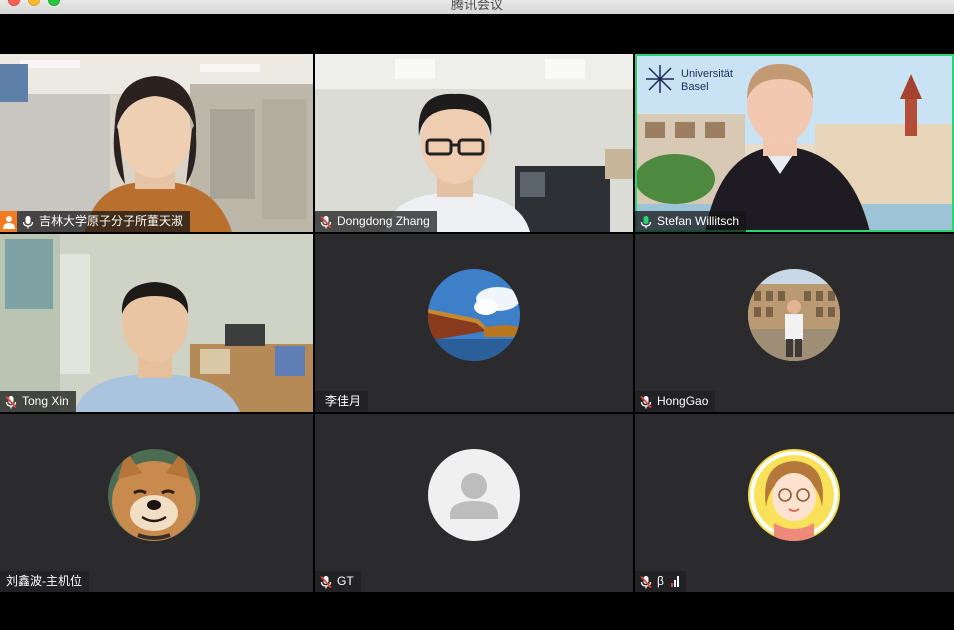  What do you see at coordinates (683, 401) in the screenshot?
I see `participant-name: HongGao` at bounding box center [683, 401].